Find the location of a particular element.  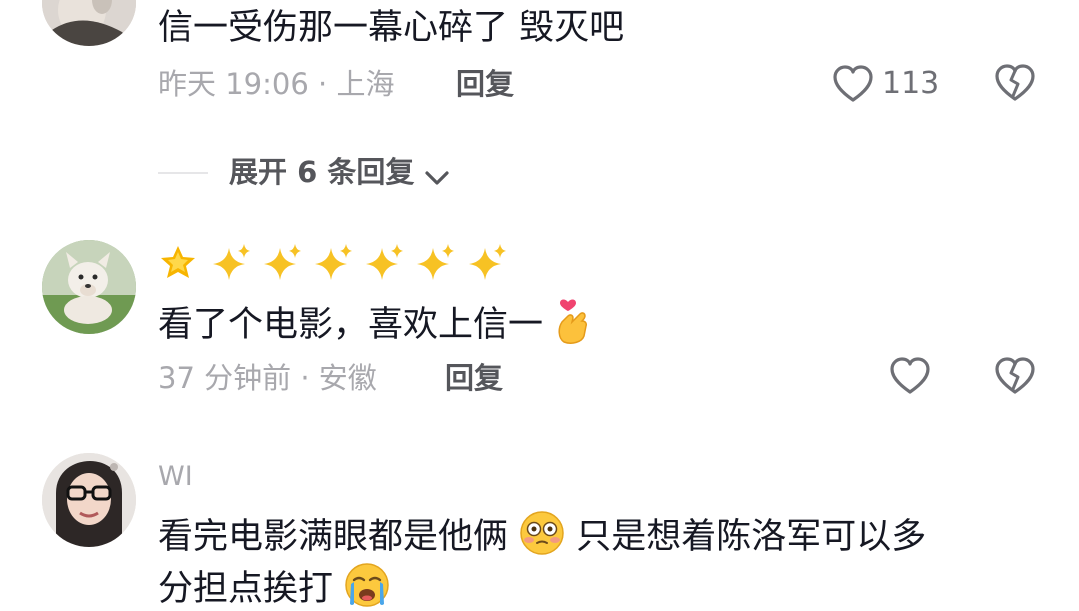

username: WI is located at coordinates (175, 477).